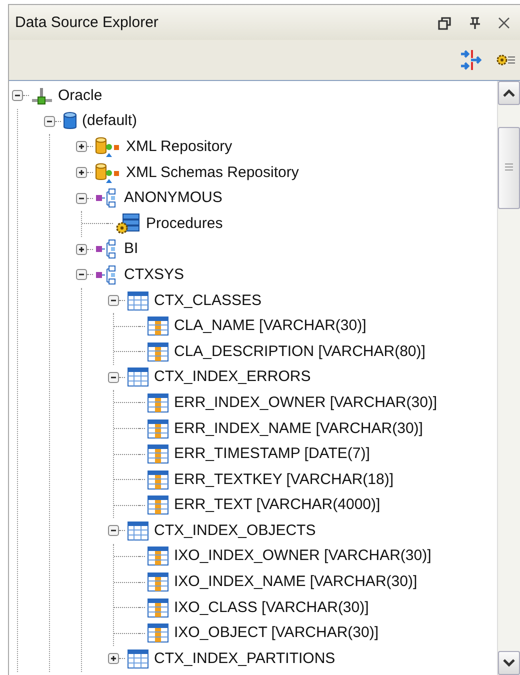 The width and height of the screenshot is (520, 675). I want to click on close-icon, so click(504, 22).